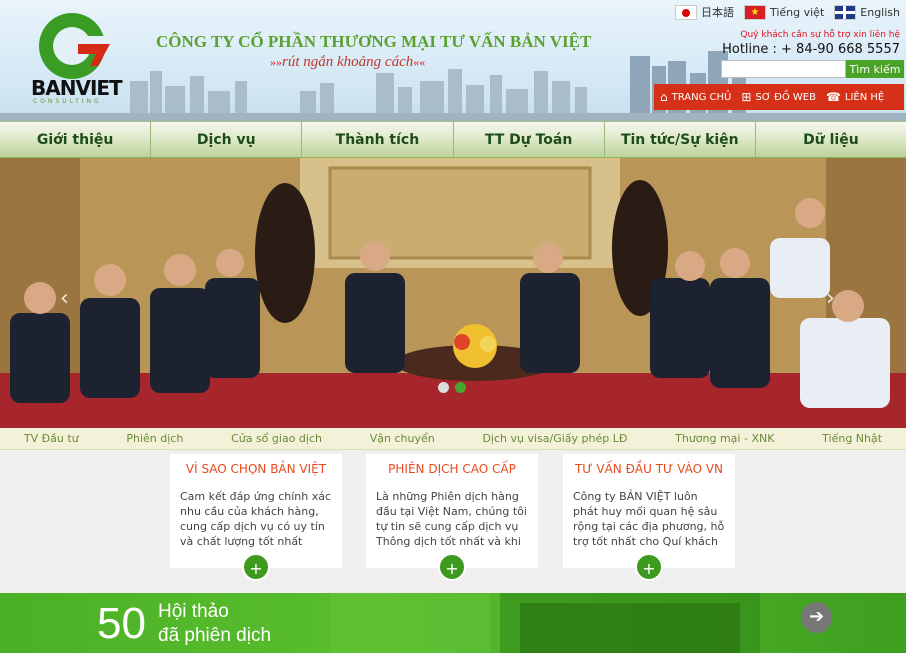 This screenshot has width=906, height=653. I want to click on home-link: ⌂ TRANG CHỦ, so click(695, 97).